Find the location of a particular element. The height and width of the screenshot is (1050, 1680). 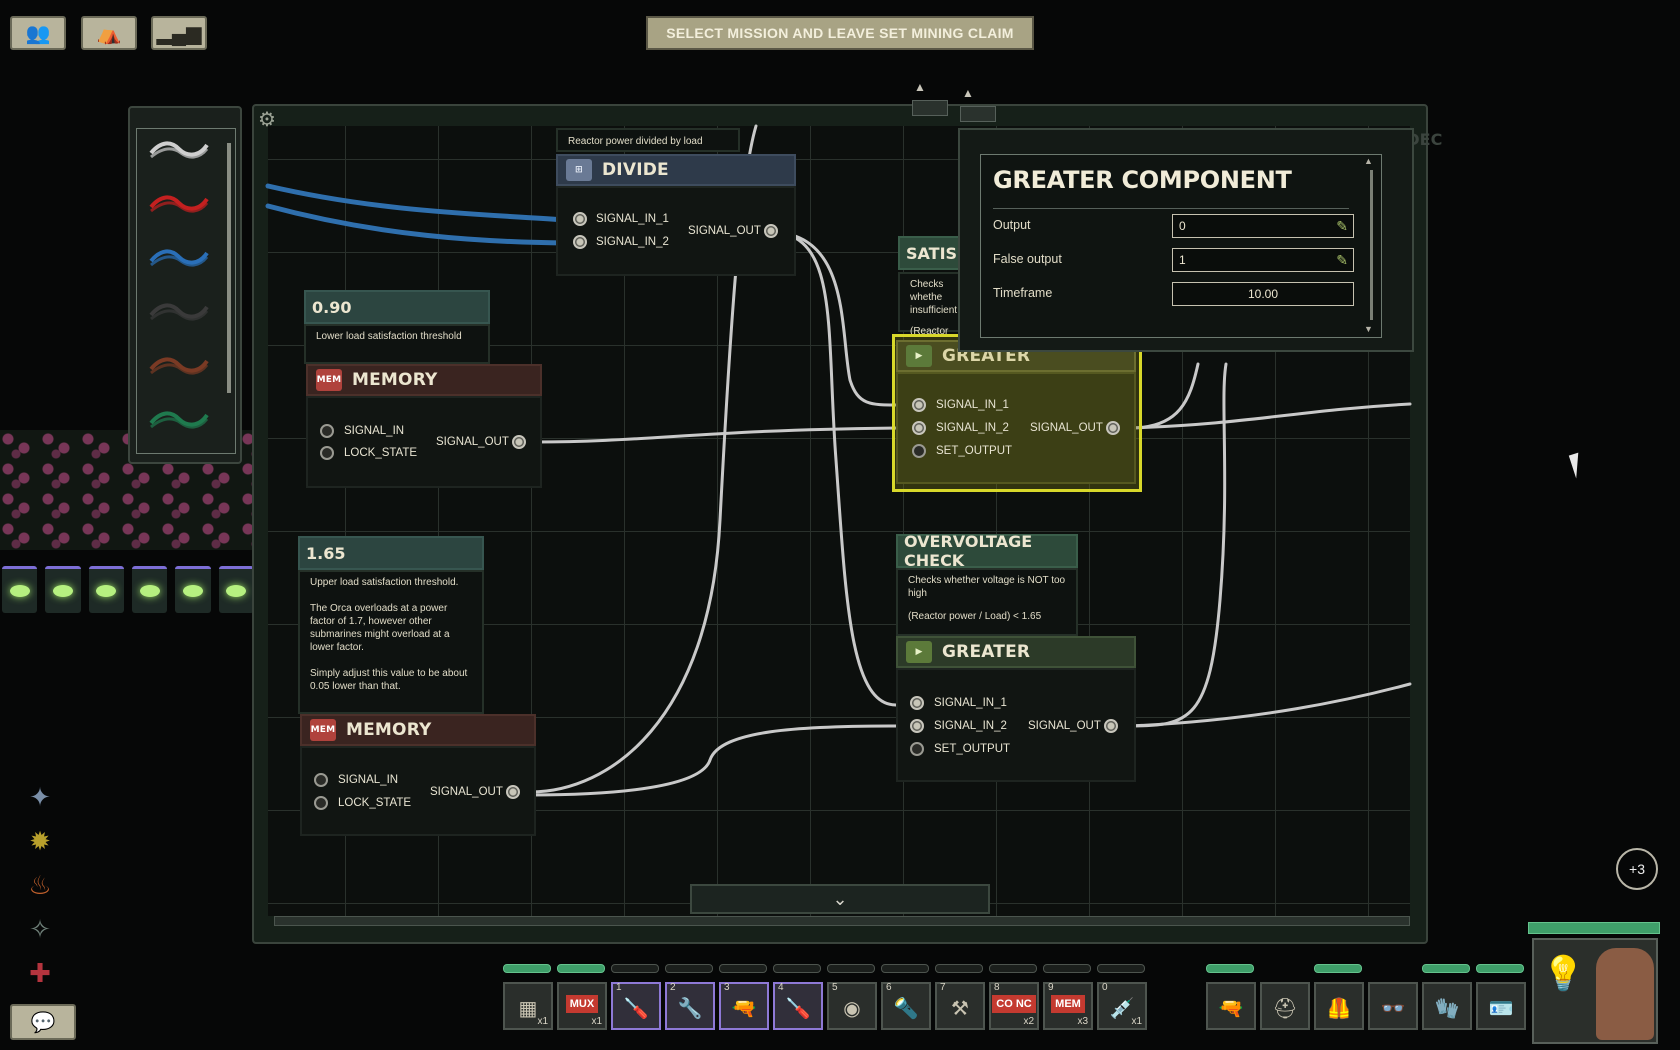

chat-icon: 💬 is located at coordinates (43, 1022).